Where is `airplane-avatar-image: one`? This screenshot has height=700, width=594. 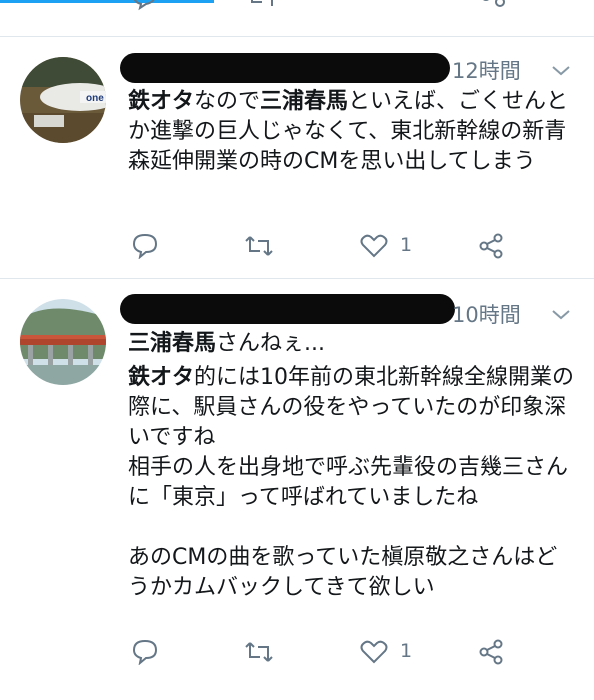 airplane-avatar-image: one is located at coordinates (63, 100).